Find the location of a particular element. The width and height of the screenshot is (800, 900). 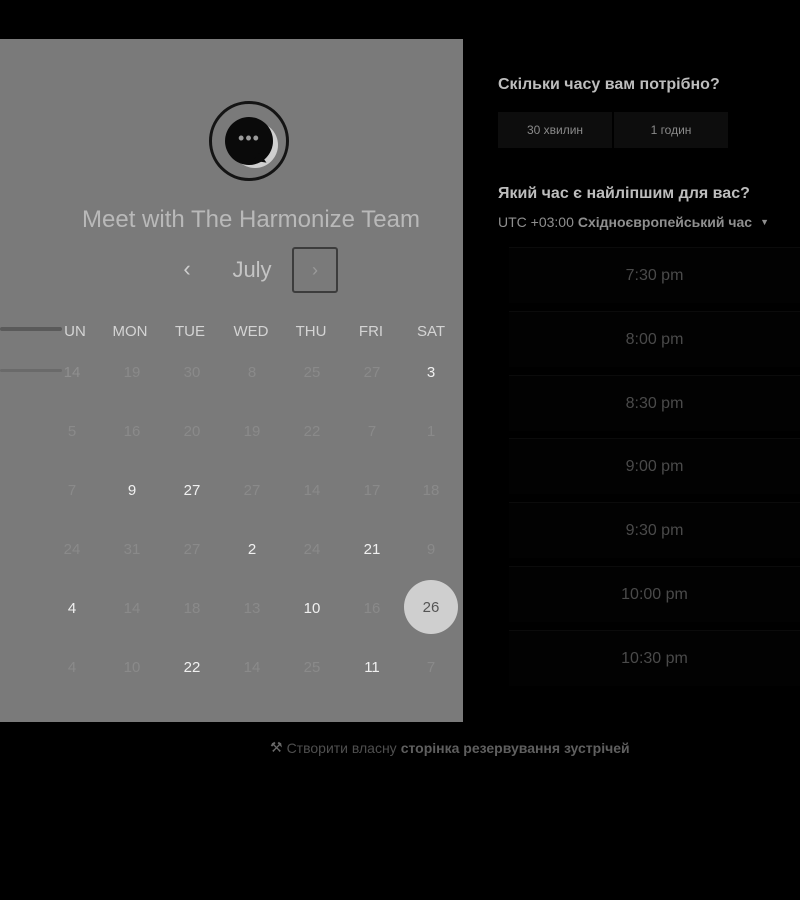

duration-30-min-button: 30 хвилин is located at coordinates (555, 130).